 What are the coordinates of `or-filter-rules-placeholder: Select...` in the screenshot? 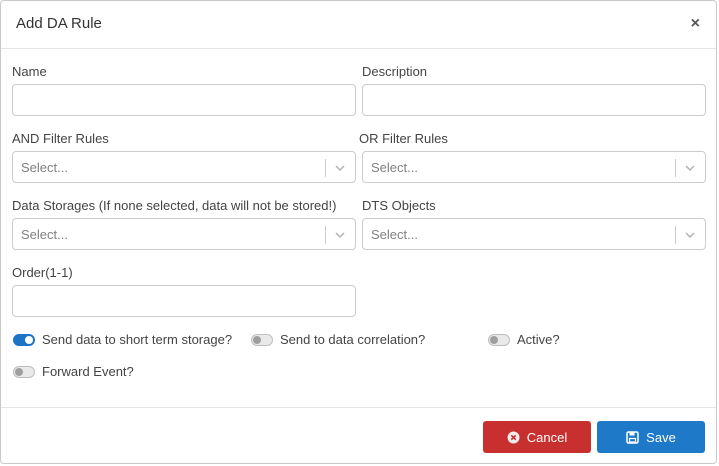 It's located at (394, 167).